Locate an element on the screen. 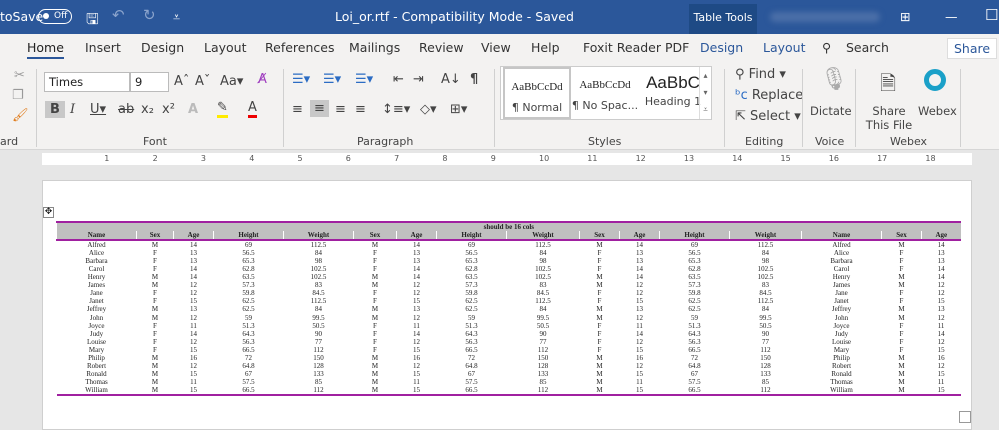  tab-home: Home is located at coordinates (45, 49).